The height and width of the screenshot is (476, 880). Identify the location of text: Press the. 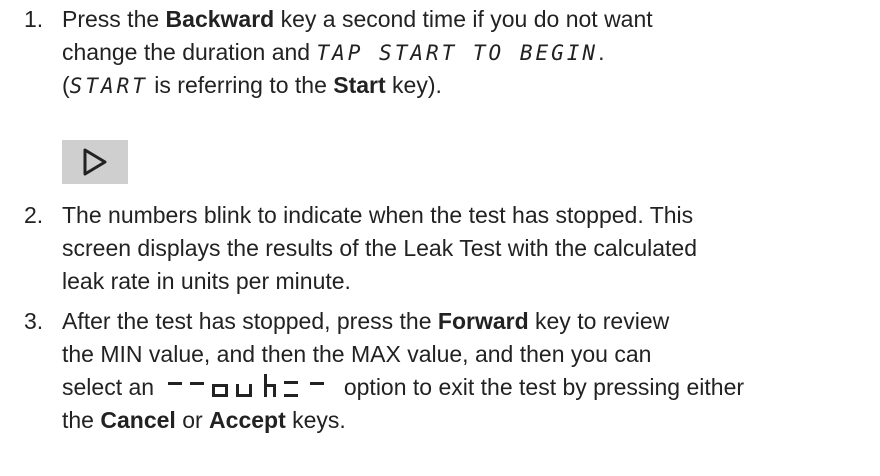
(114, 19).